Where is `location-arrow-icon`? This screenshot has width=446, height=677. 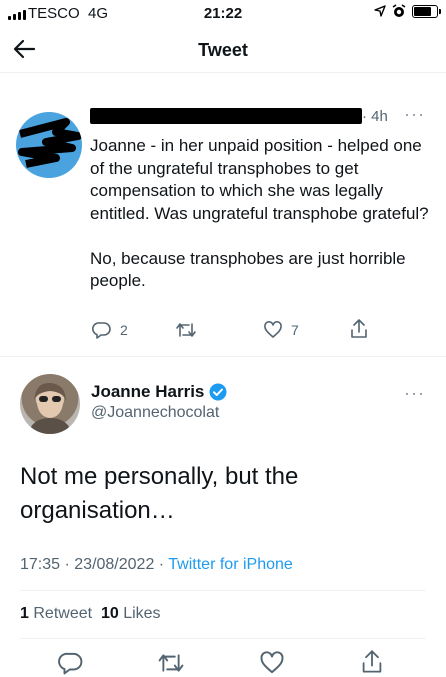 location-arrow-icon is located at coordinates (380, 11).